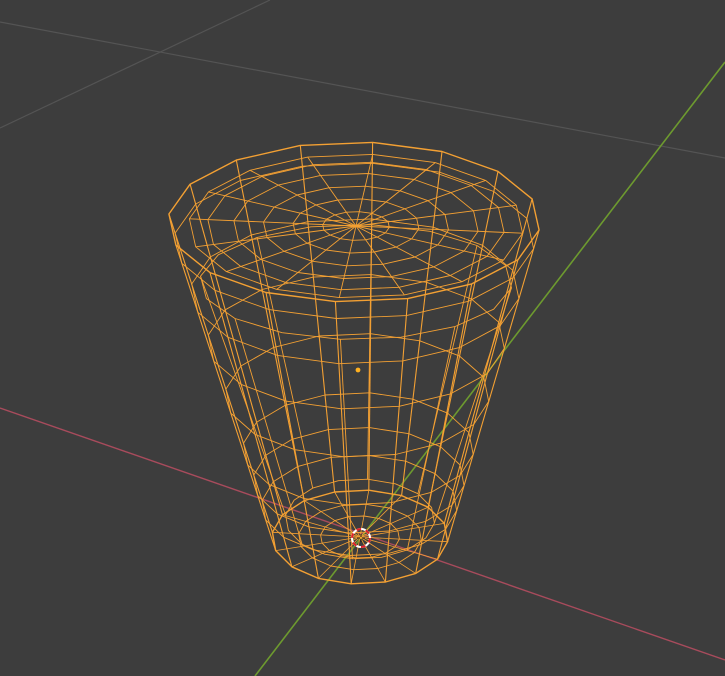 The image size is (725, 676). What do you see at coordinates (135, 64) in the screenshot?
I see `grid-line` at bounding box center [135, 64].